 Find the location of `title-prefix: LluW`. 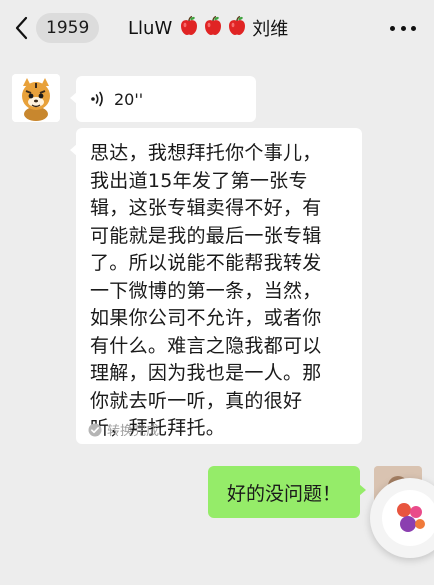

title-prefix: LluW is located at coordinates (150, 28).